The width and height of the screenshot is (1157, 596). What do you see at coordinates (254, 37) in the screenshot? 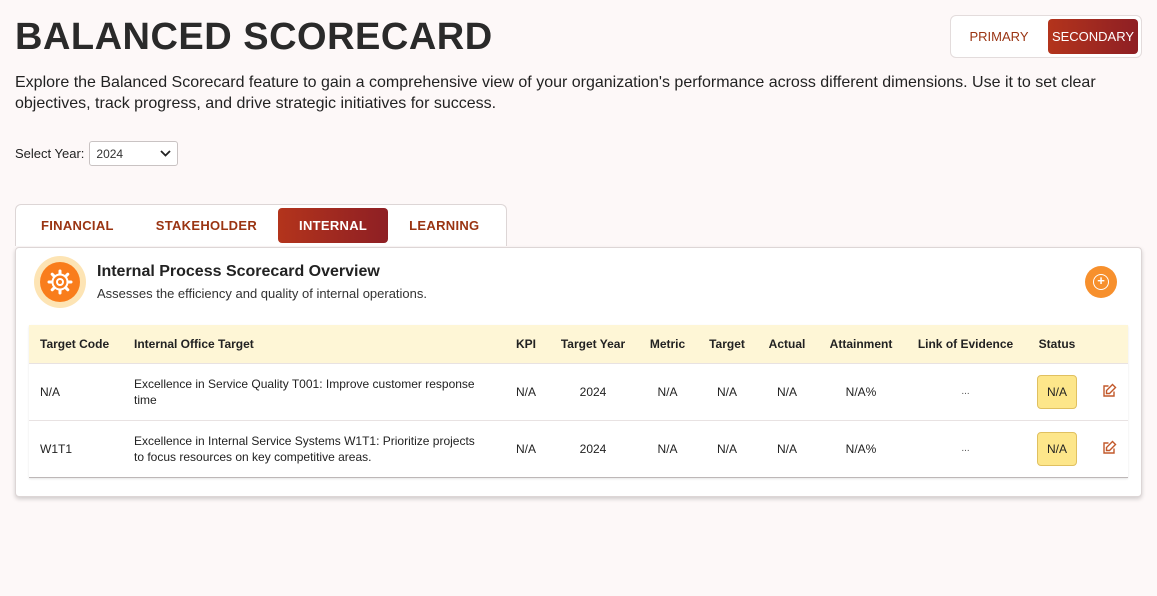
I see `page-title: BALANCED SCORECARD` at bounding box center [254, 37].